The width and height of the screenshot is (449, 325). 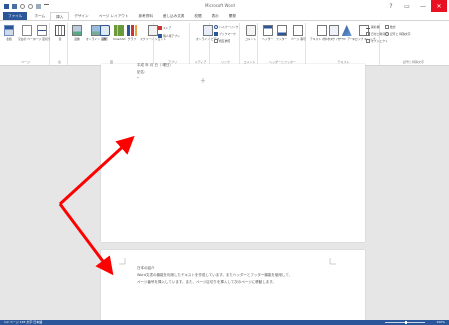 I want to click on undo-icon, so click(x=22, y=6).